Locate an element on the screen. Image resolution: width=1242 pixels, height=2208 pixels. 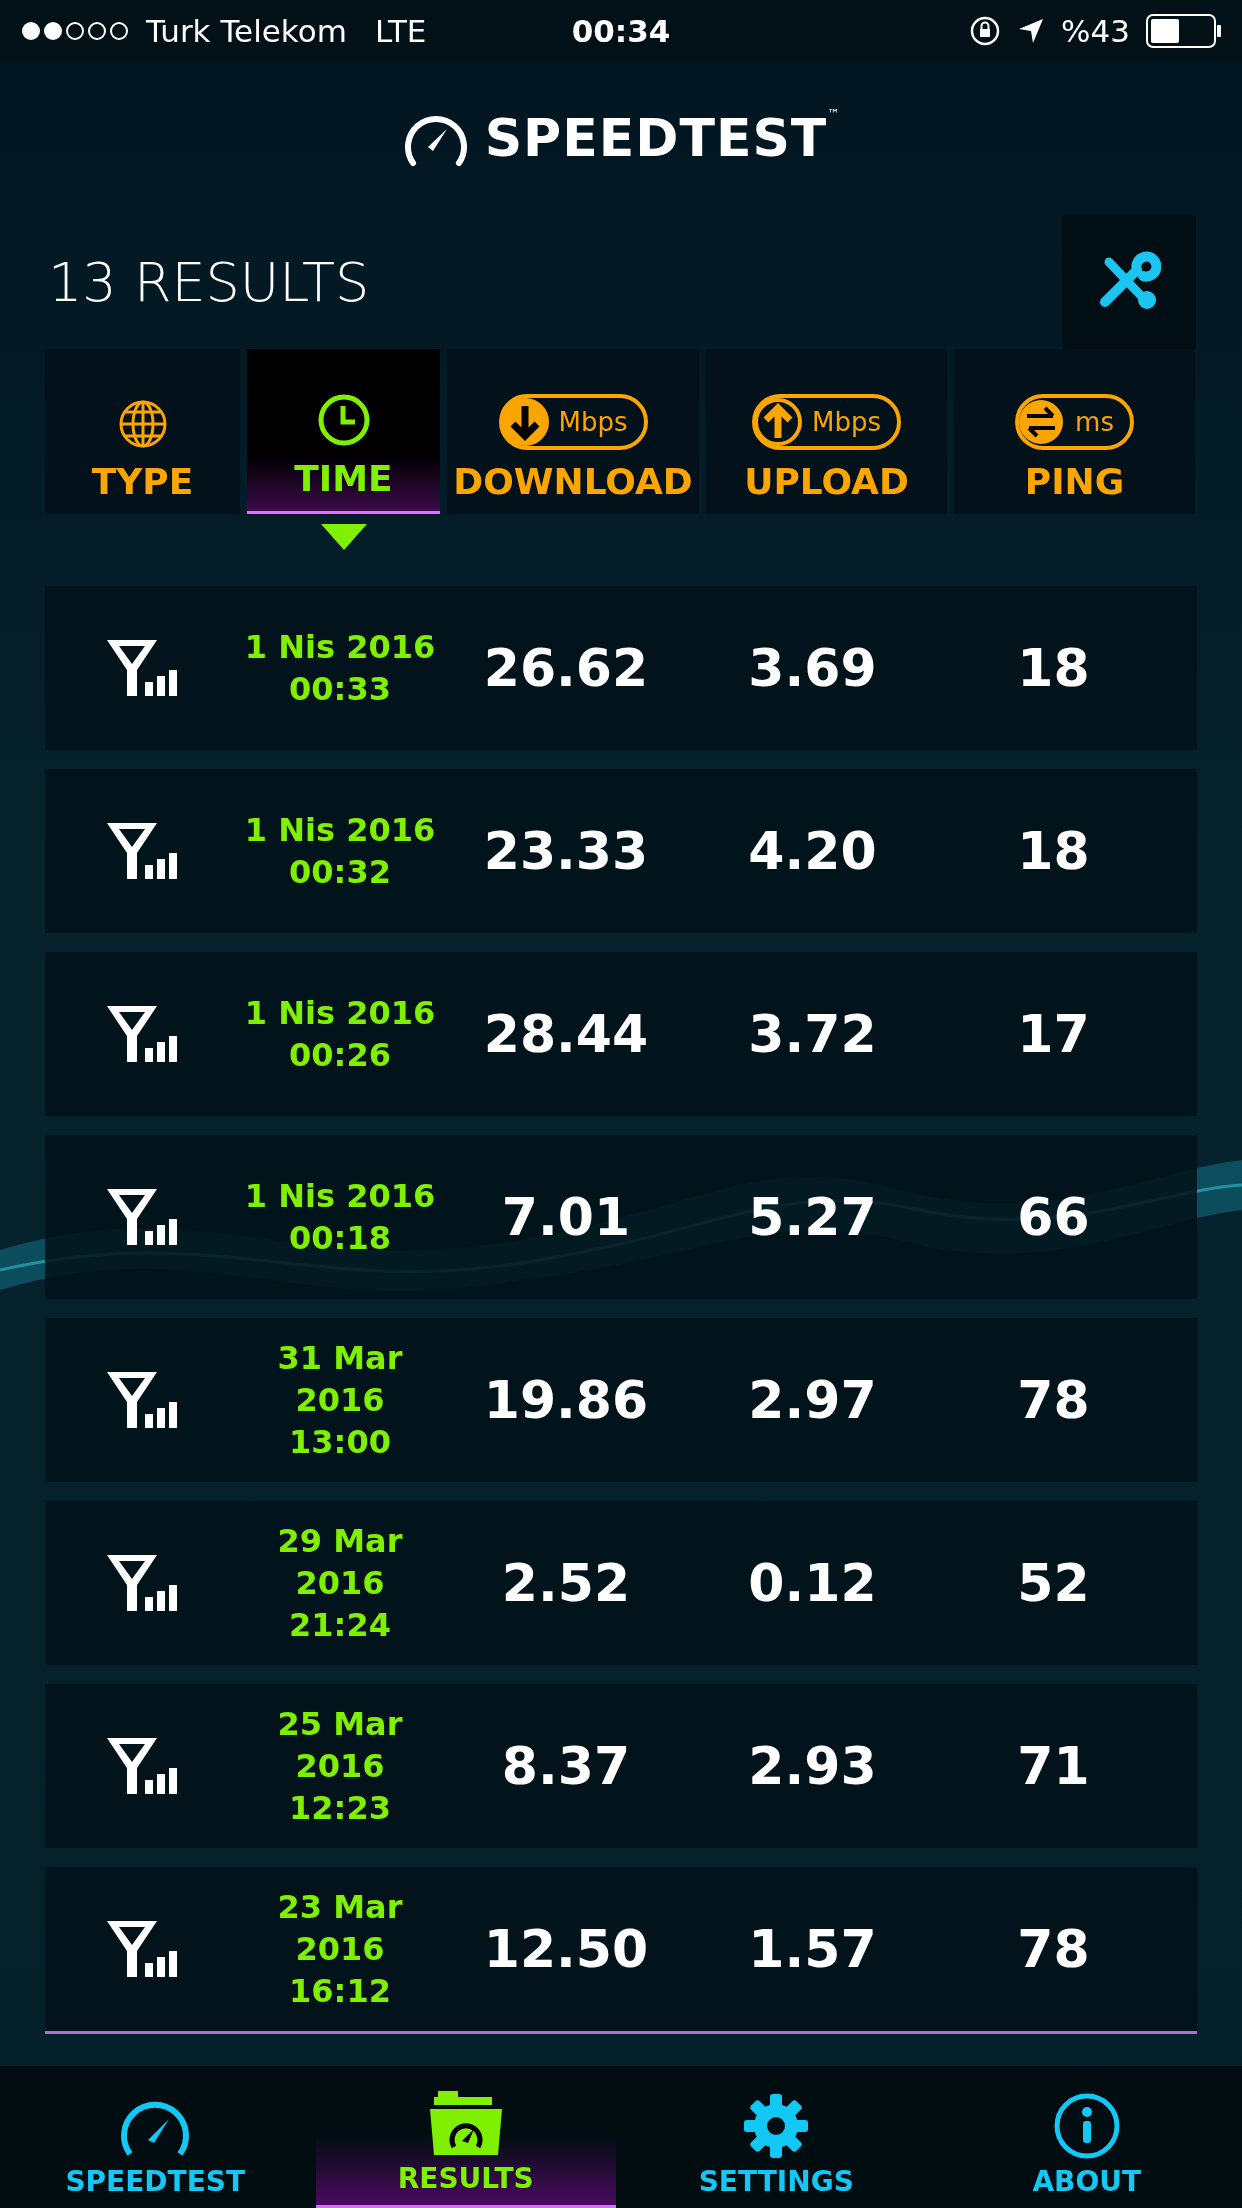
column-tab: Mbps DOWNLOAD is located at coordinates (573, 431).